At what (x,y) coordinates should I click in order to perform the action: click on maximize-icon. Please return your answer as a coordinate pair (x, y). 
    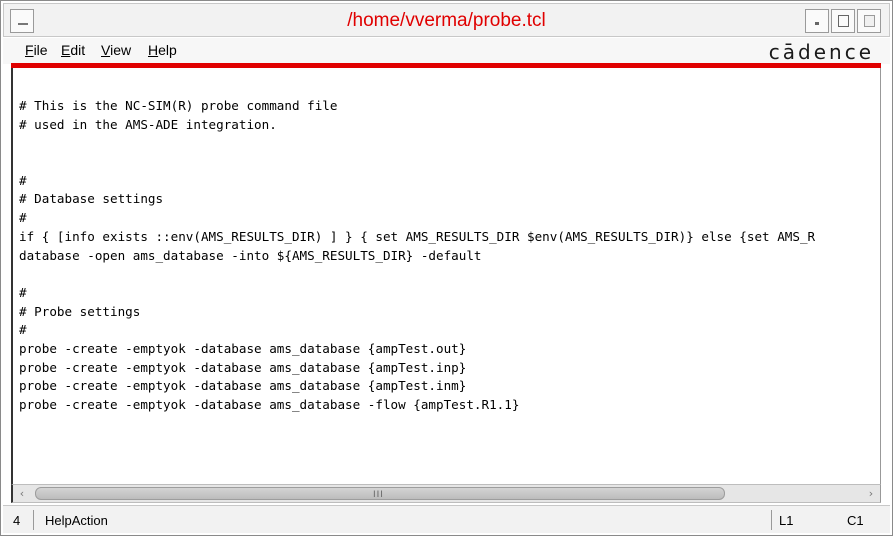
    Looking at the image, I should click on (843, 21).